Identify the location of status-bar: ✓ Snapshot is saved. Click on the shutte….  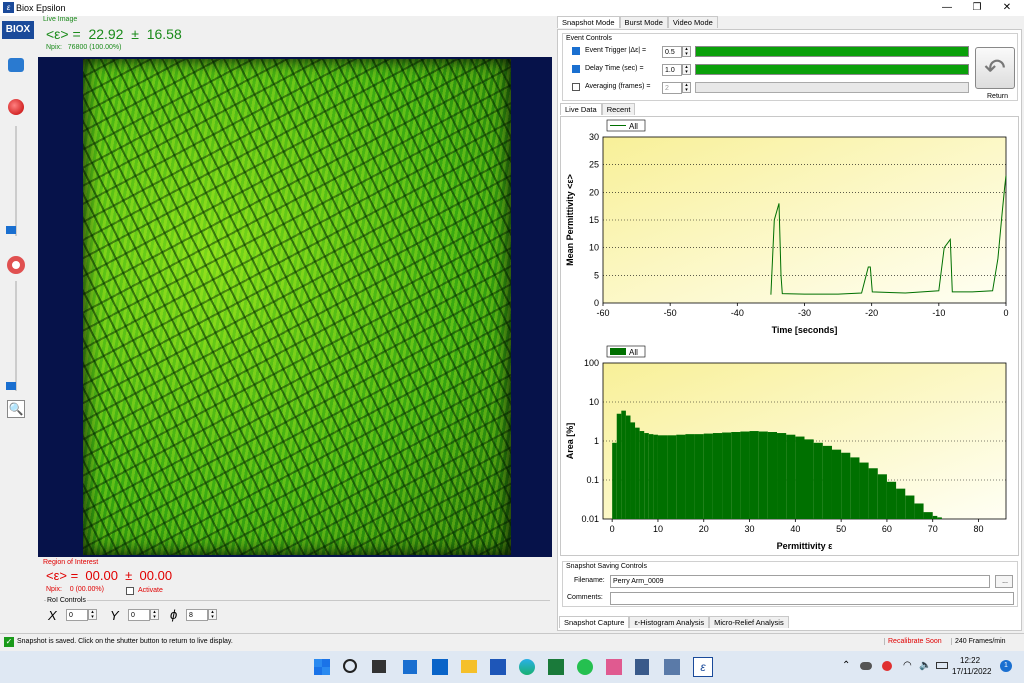
(512, 641).